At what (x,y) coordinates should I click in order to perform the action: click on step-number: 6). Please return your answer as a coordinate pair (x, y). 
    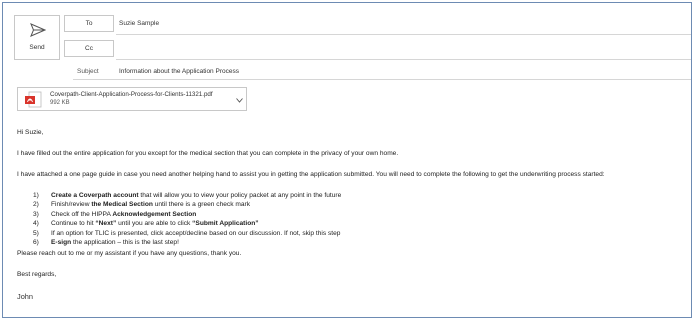
    Looking at the image, I should click on (36, 242).